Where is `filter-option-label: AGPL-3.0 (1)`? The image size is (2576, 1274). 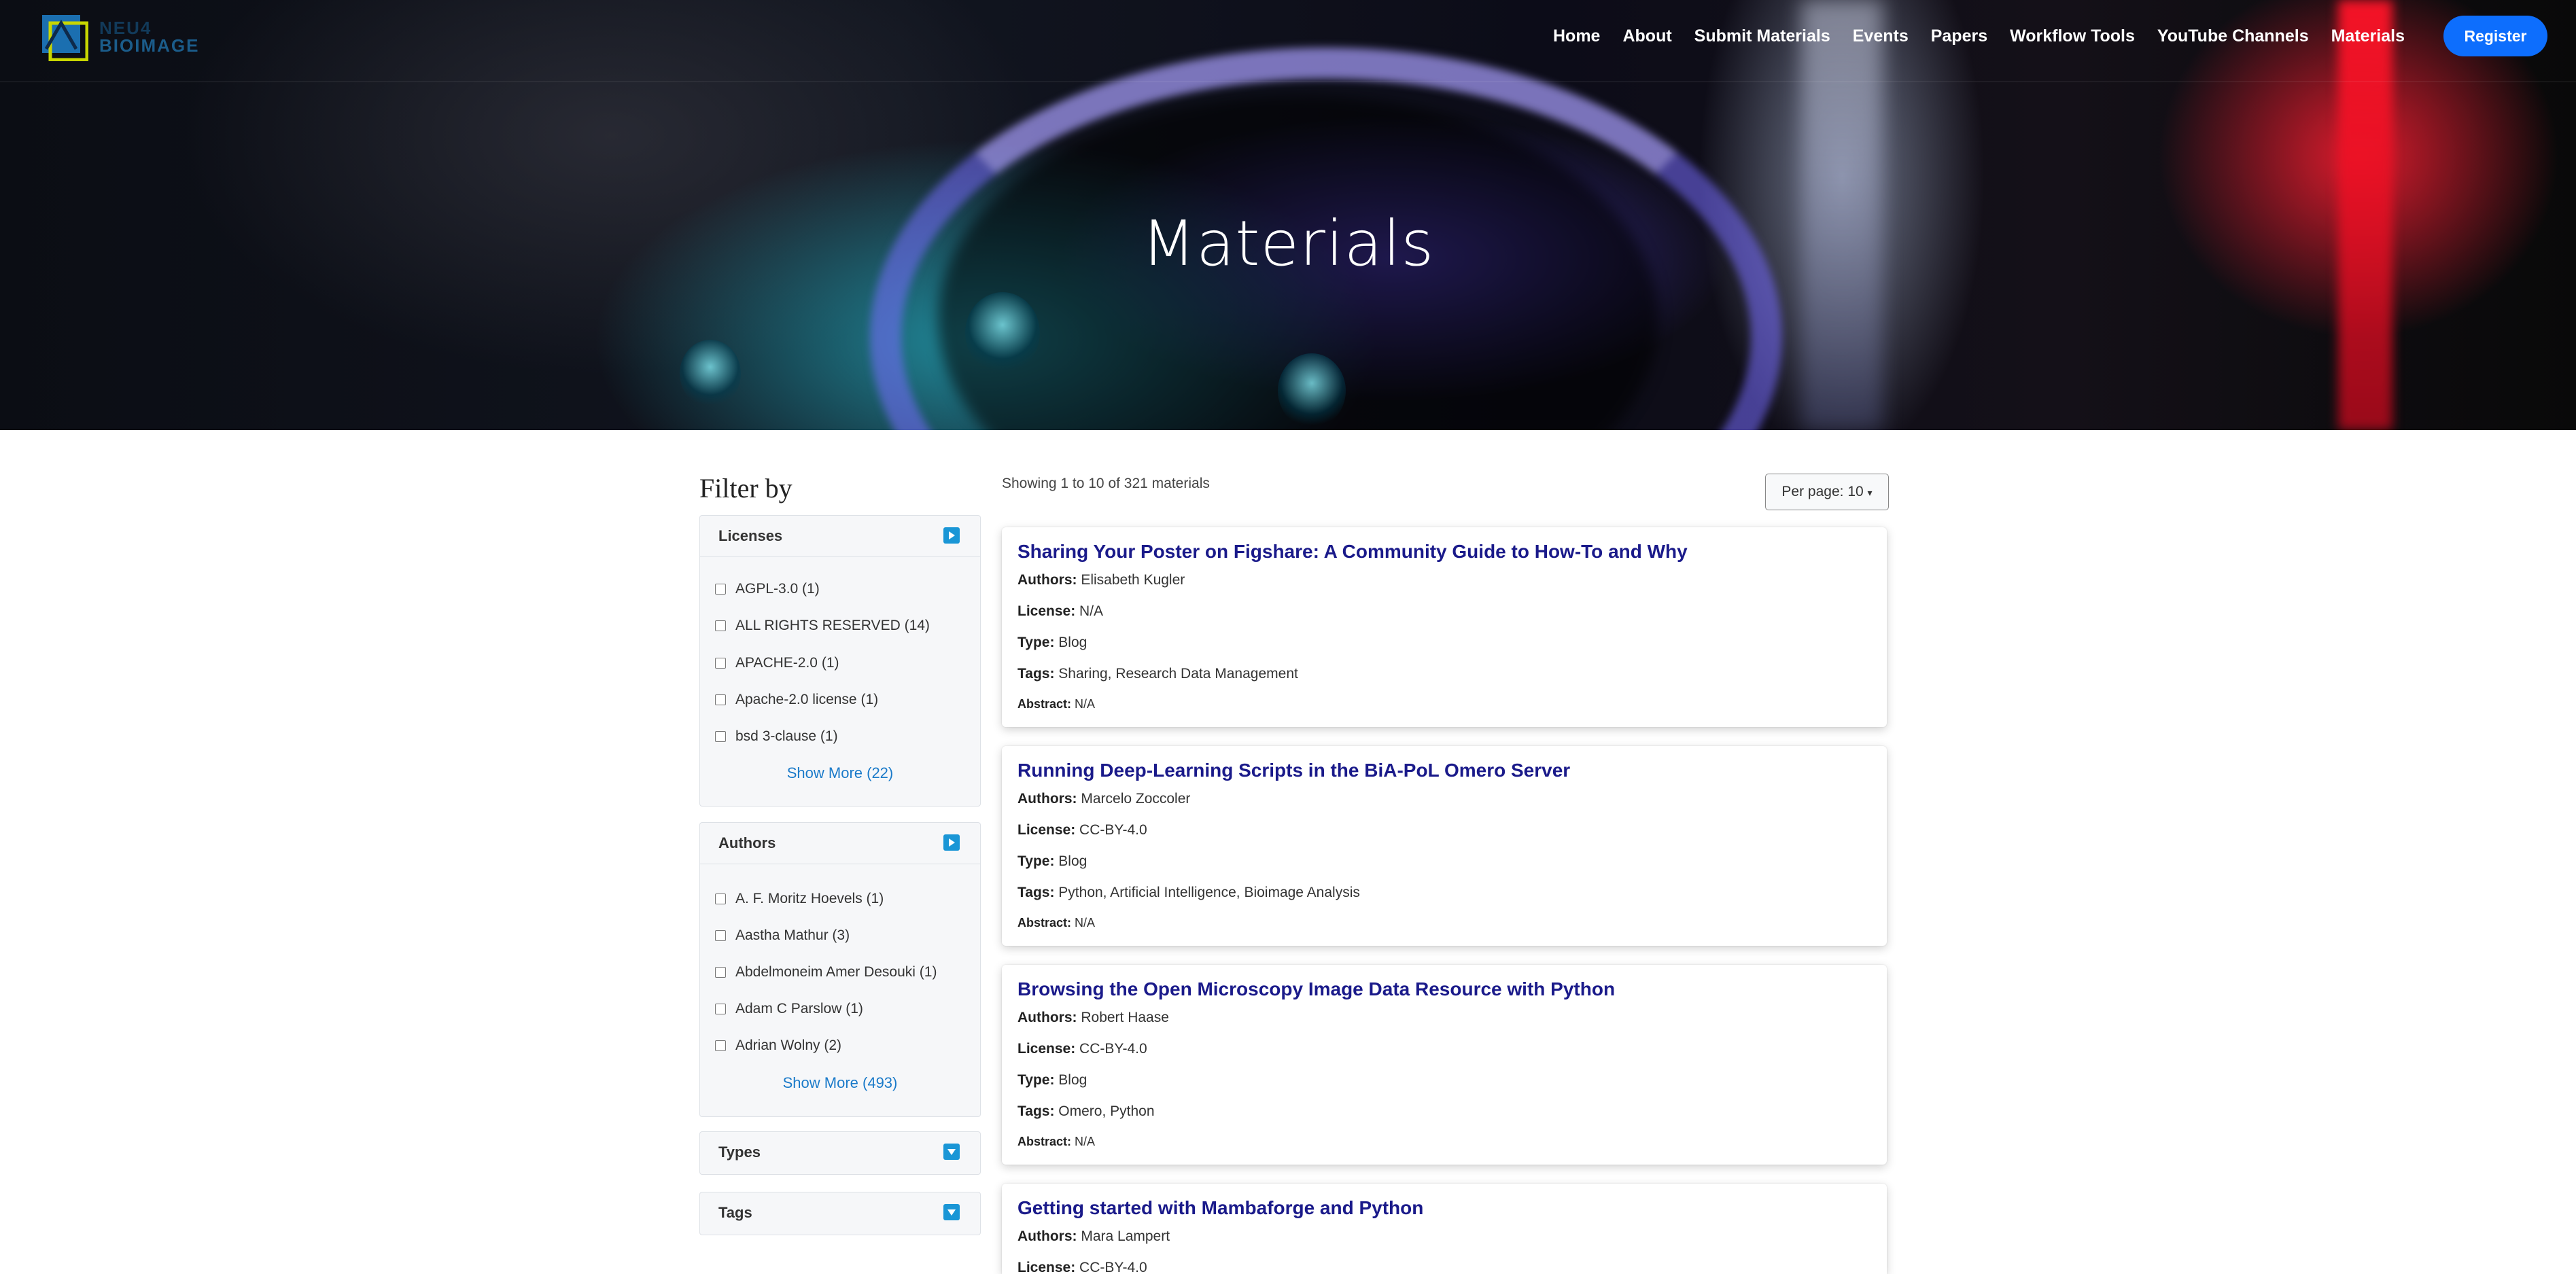 filter-option-label: AGPL-3.0 (1) is located at coordinates (777, 589).